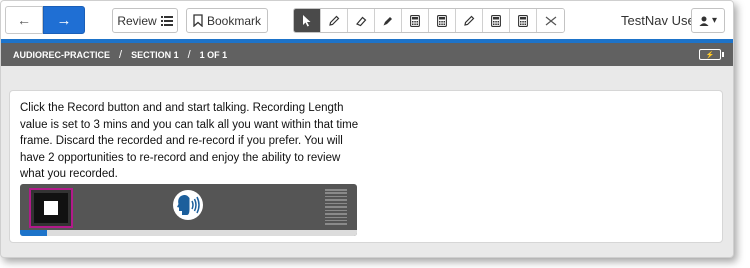  Describe the element at coordinates (213, 54) in the screenshot. I see `breadcrumb-question-count: 1 OF 1` at that location.